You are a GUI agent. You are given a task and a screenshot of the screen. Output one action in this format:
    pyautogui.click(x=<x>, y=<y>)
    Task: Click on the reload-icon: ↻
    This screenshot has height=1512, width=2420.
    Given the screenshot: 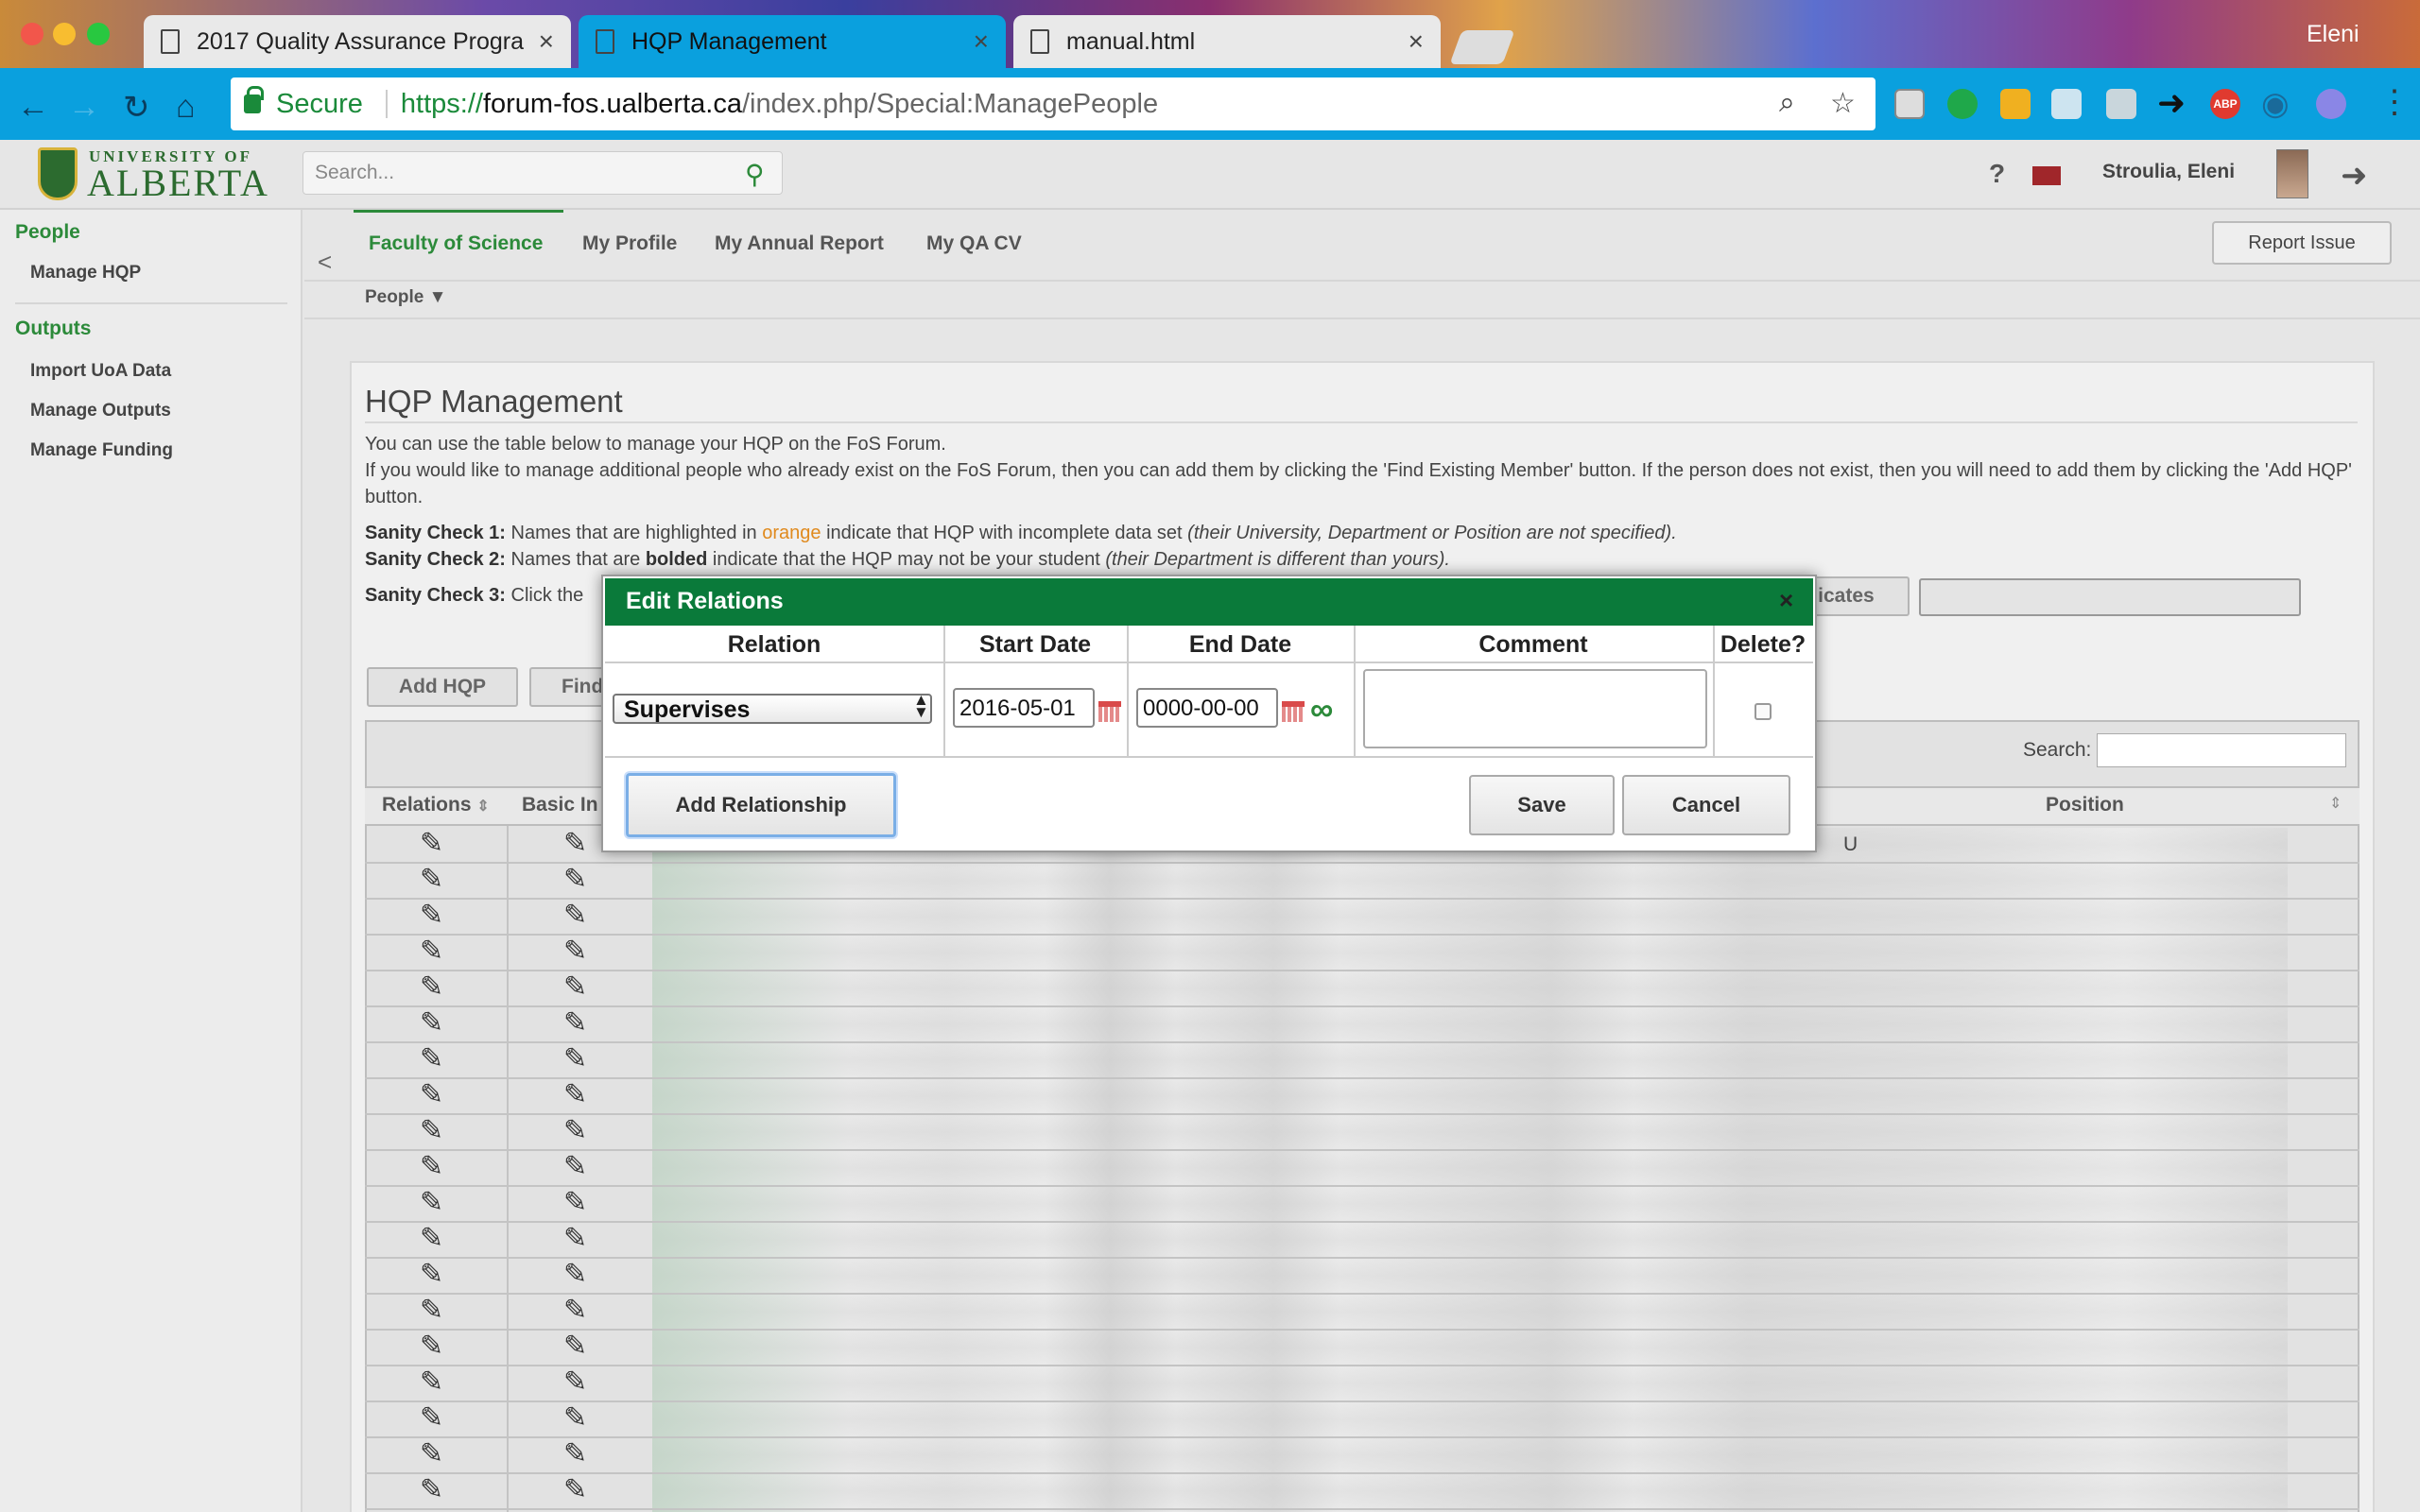 What is the action you would take?
    pyautogui.click(x=137, y=108)
    